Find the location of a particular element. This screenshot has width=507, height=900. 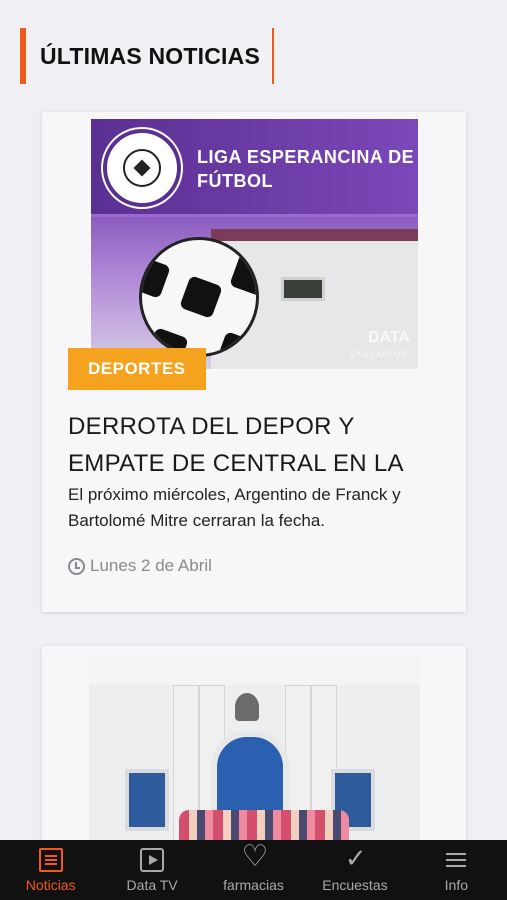

soccer-ball-icon is located at coordinates (142, 168).